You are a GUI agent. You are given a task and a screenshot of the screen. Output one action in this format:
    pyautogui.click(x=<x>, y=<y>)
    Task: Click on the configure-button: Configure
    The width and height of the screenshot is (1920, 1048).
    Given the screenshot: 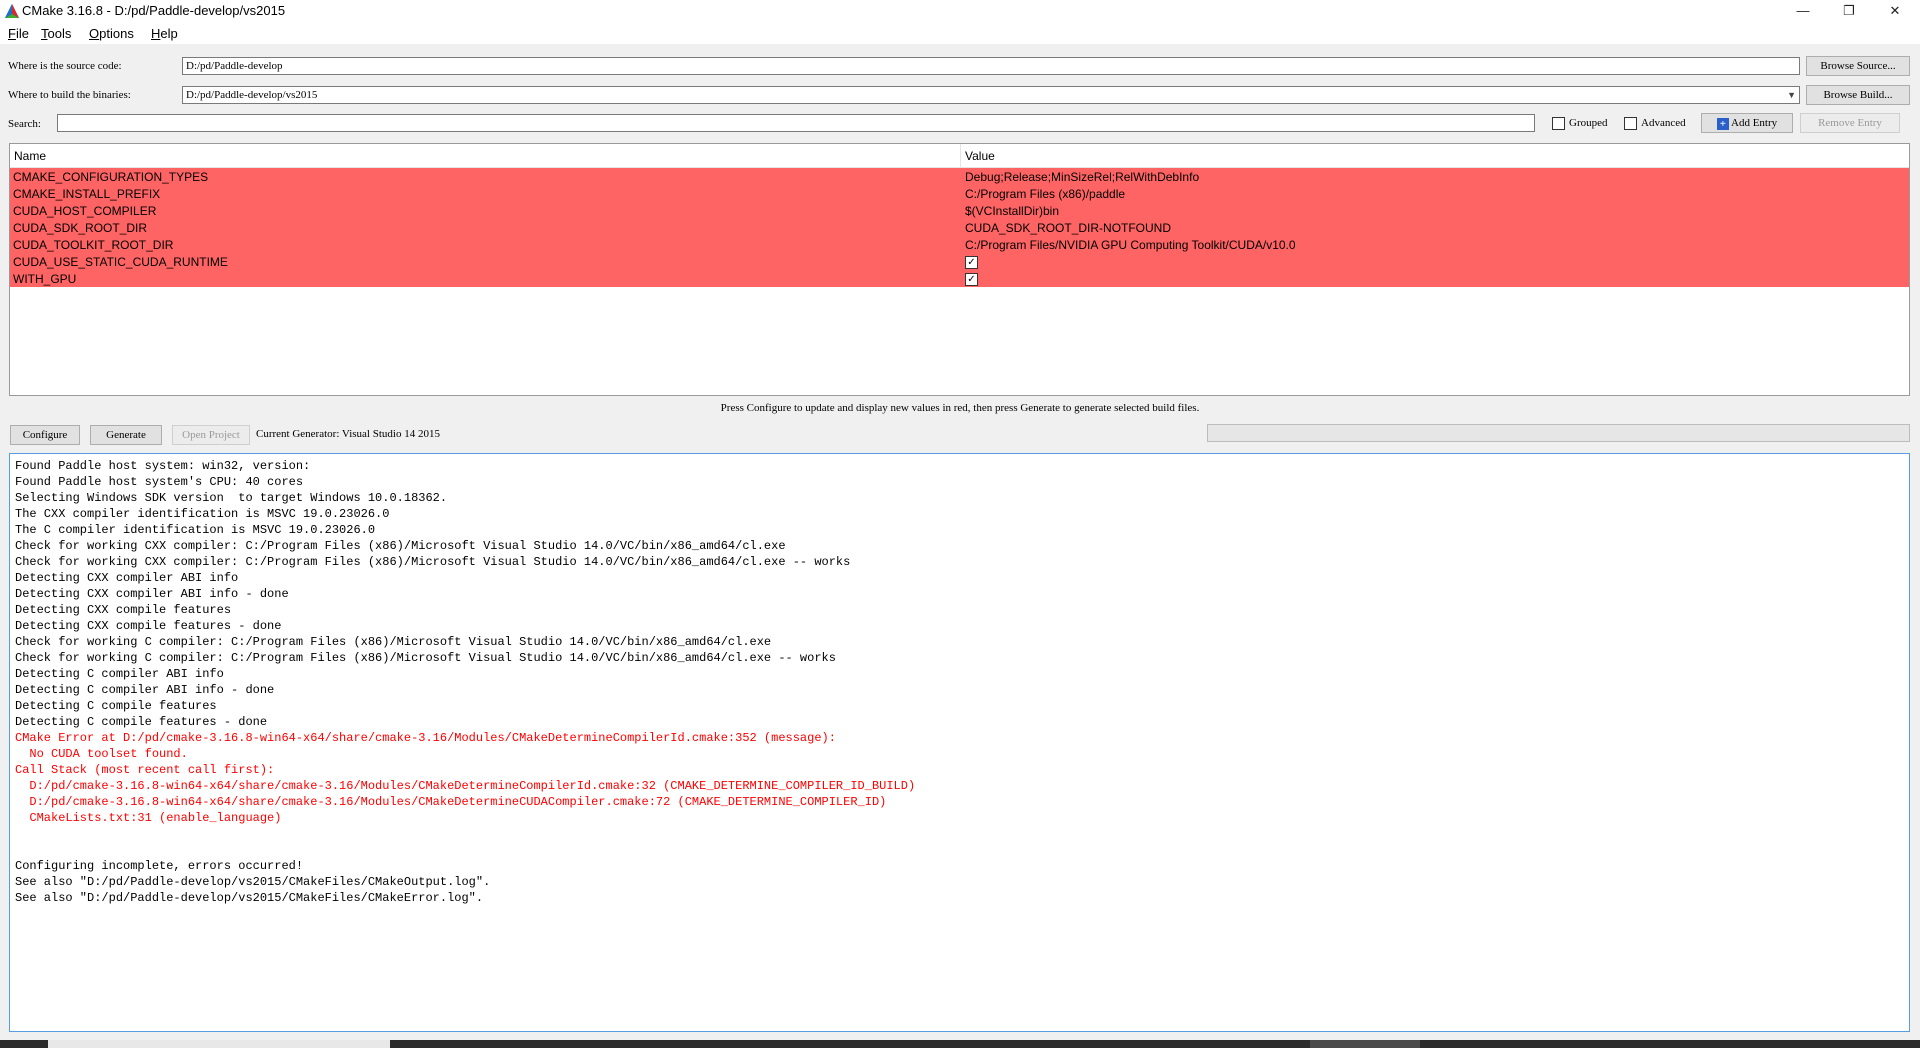 What is the action you would take?
    pyautogui.click(x=45, y=435)
    